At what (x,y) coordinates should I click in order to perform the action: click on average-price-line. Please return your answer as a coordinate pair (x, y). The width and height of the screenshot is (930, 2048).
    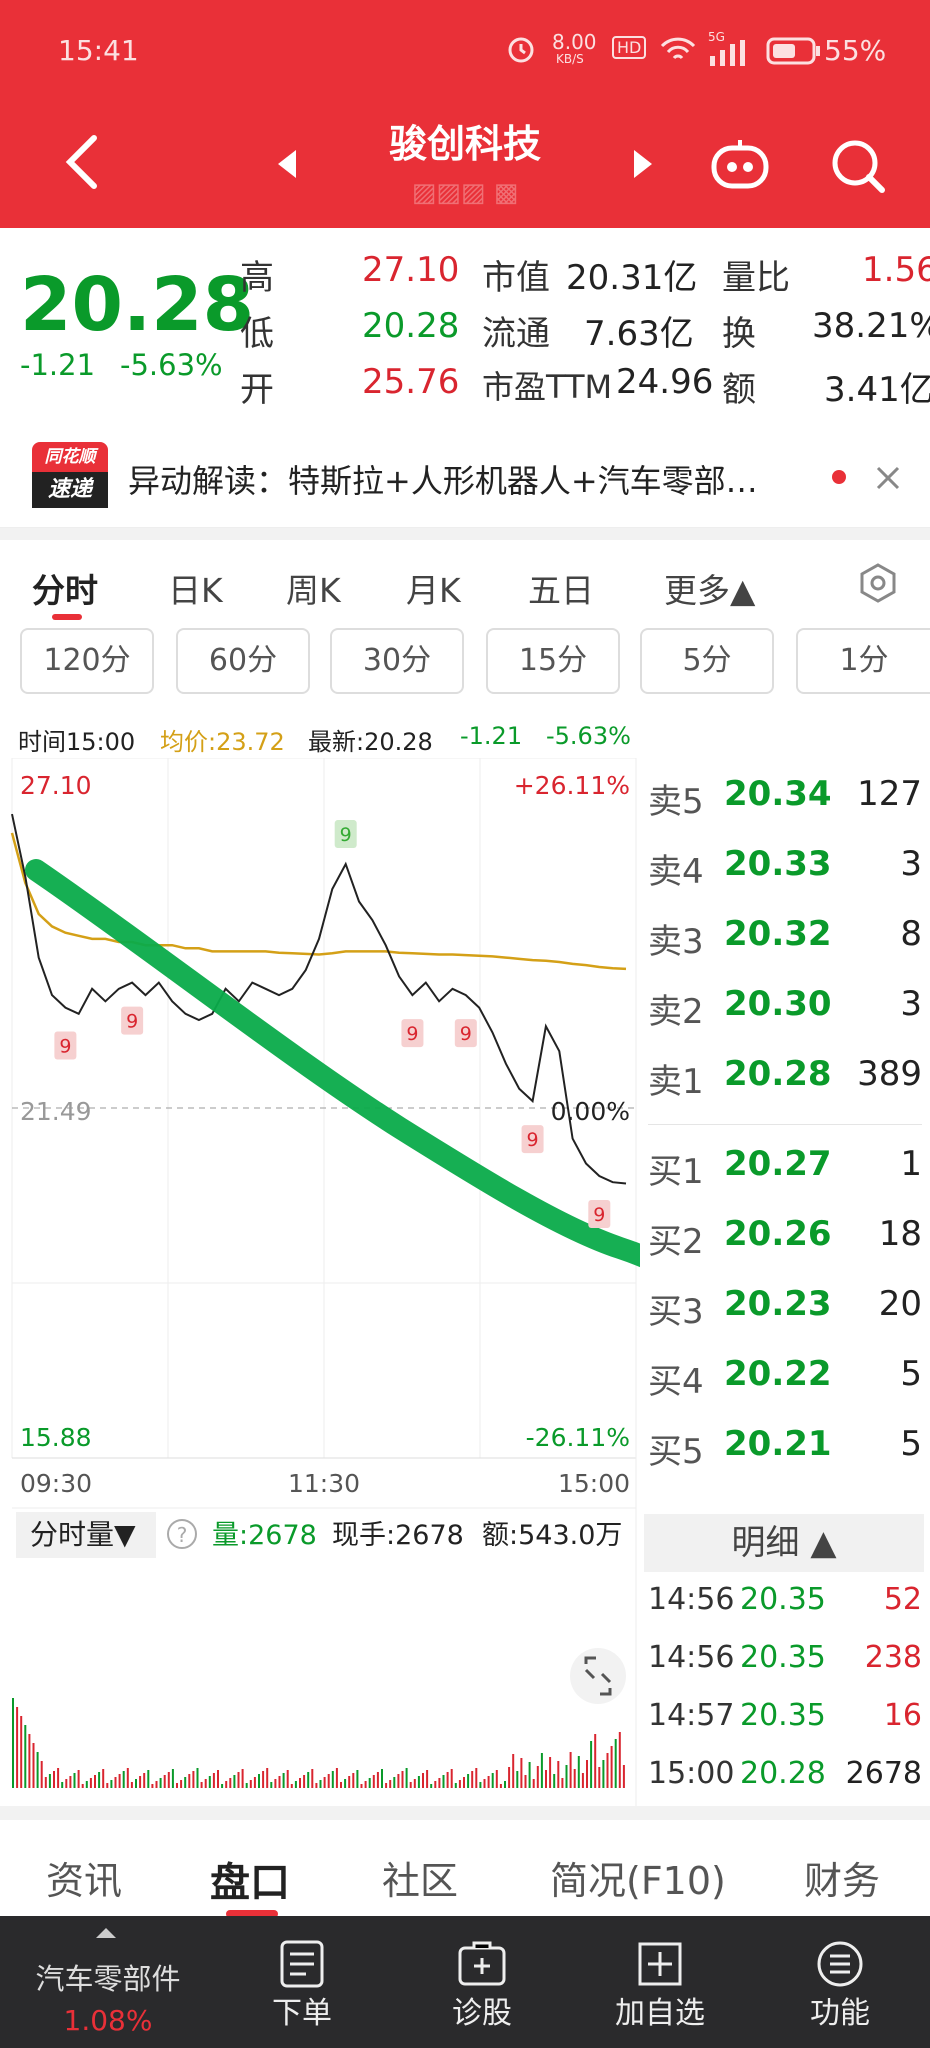
    Looking at the image, I should click on (318, 901).